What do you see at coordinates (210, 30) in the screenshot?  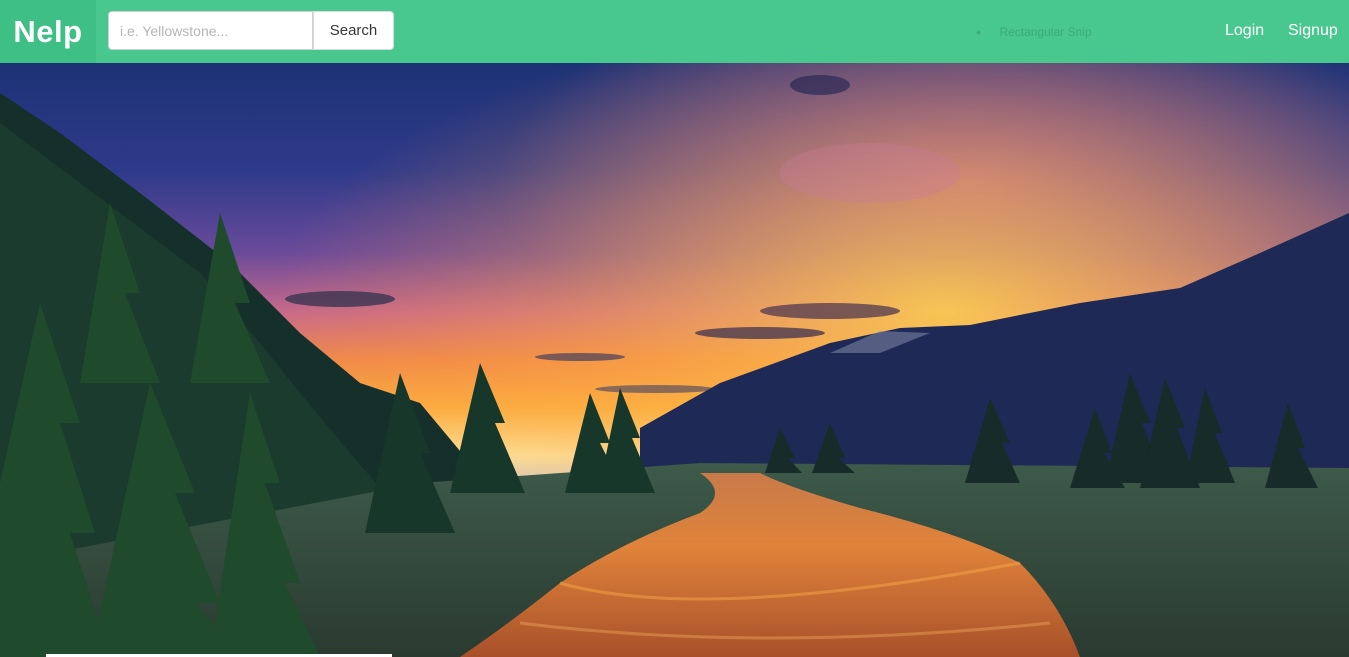 I see `search-input` at bounding box center [210, 30].